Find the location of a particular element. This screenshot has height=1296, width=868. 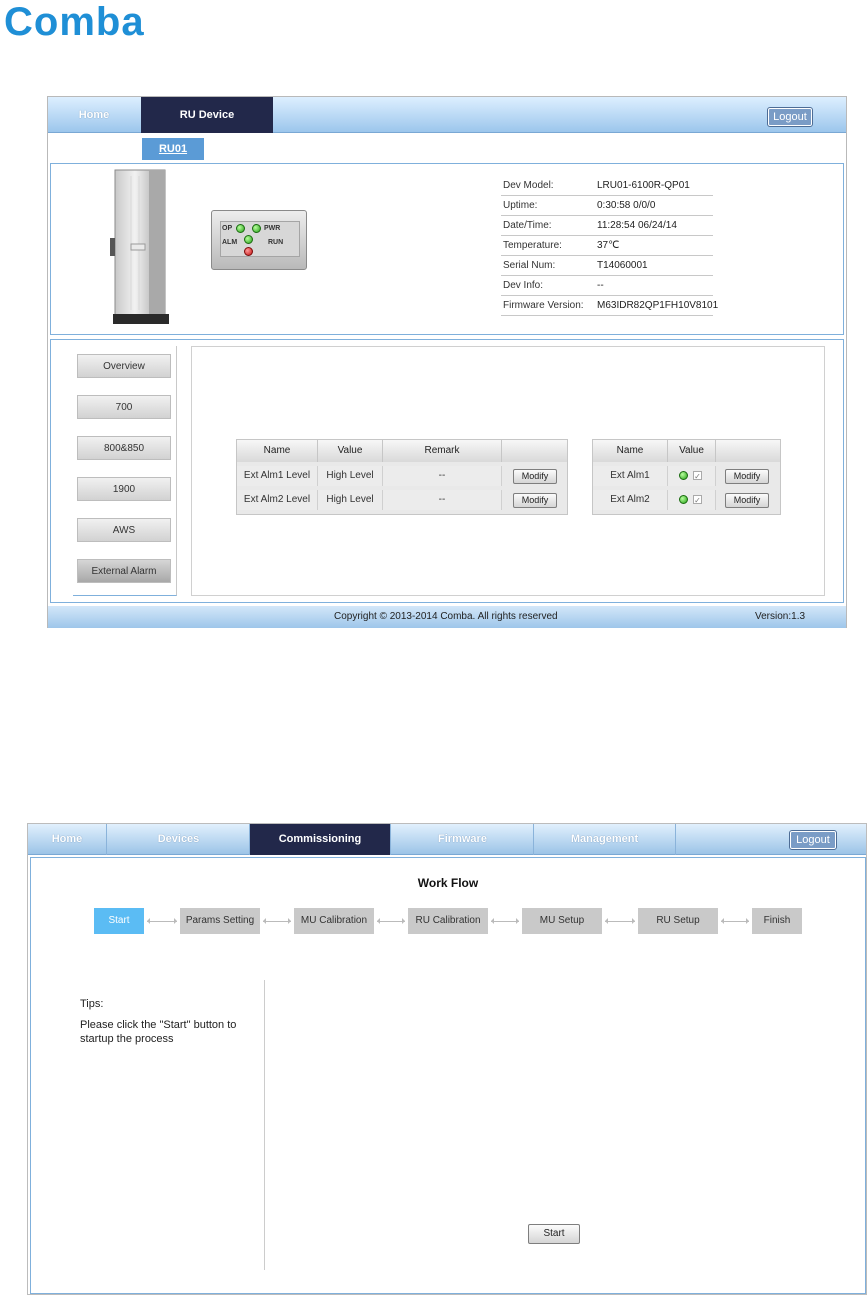

info-row-uptime: Uptime: 0:30:58 0/0/0 is located at coordinates (607, 206).